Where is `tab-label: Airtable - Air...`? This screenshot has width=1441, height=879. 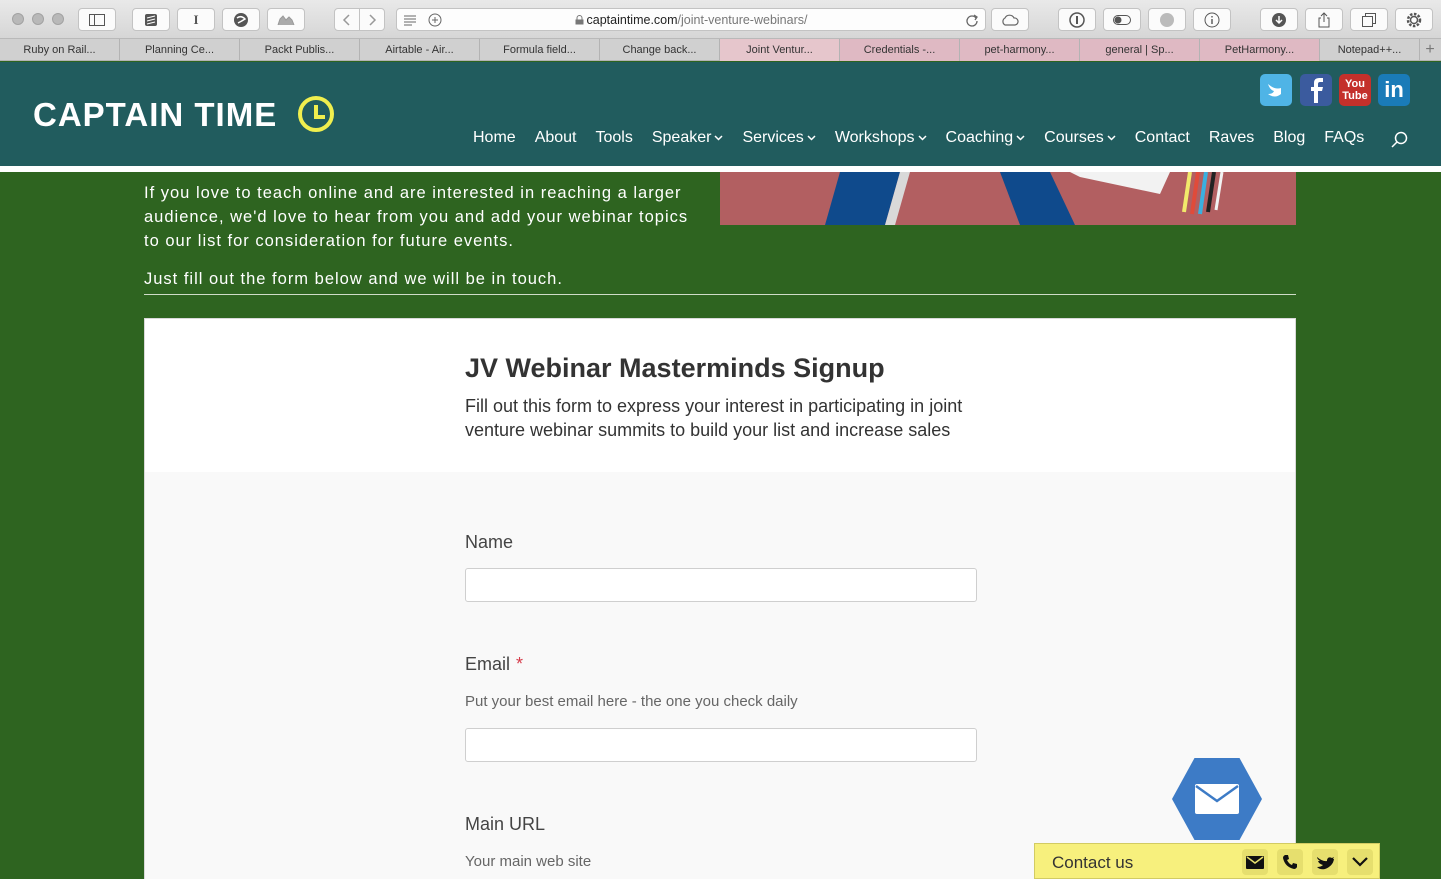 tab-label: Airtable - Air... is located at coordinates (419, 50).